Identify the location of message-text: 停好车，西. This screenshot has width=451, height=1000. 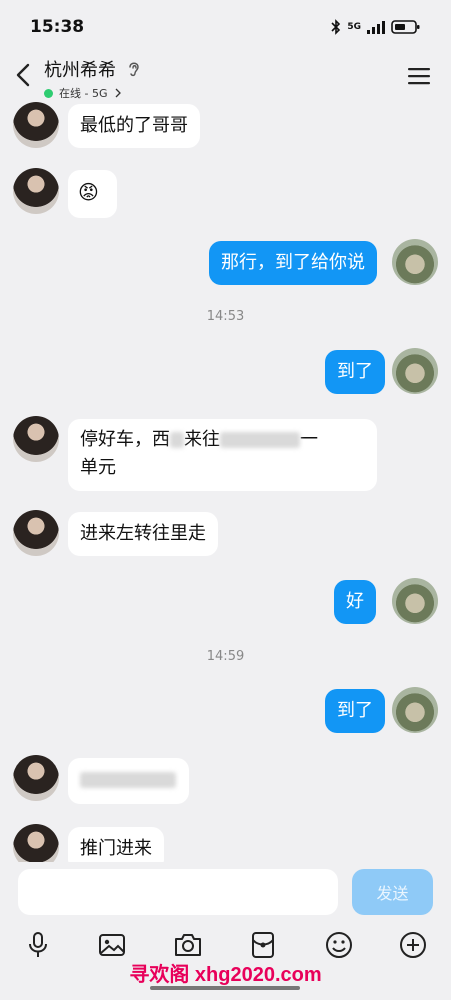
(125, 439).